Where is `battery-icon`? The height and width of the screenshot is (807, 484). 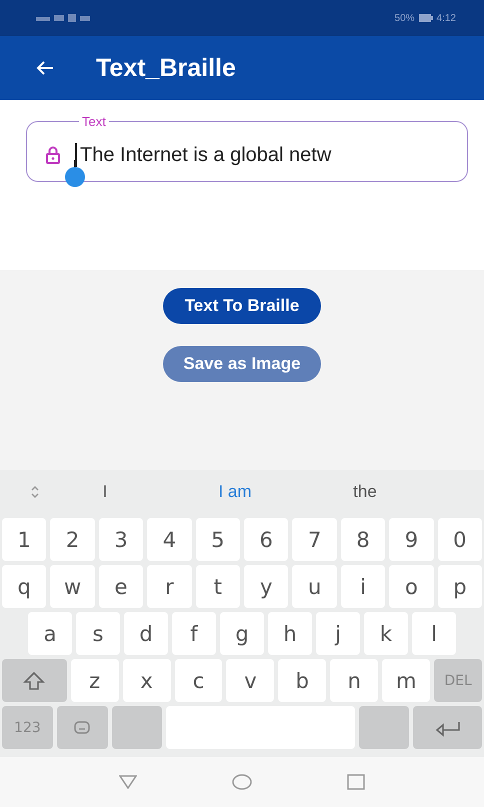 battery-icon is located at coordinates (425, 18).